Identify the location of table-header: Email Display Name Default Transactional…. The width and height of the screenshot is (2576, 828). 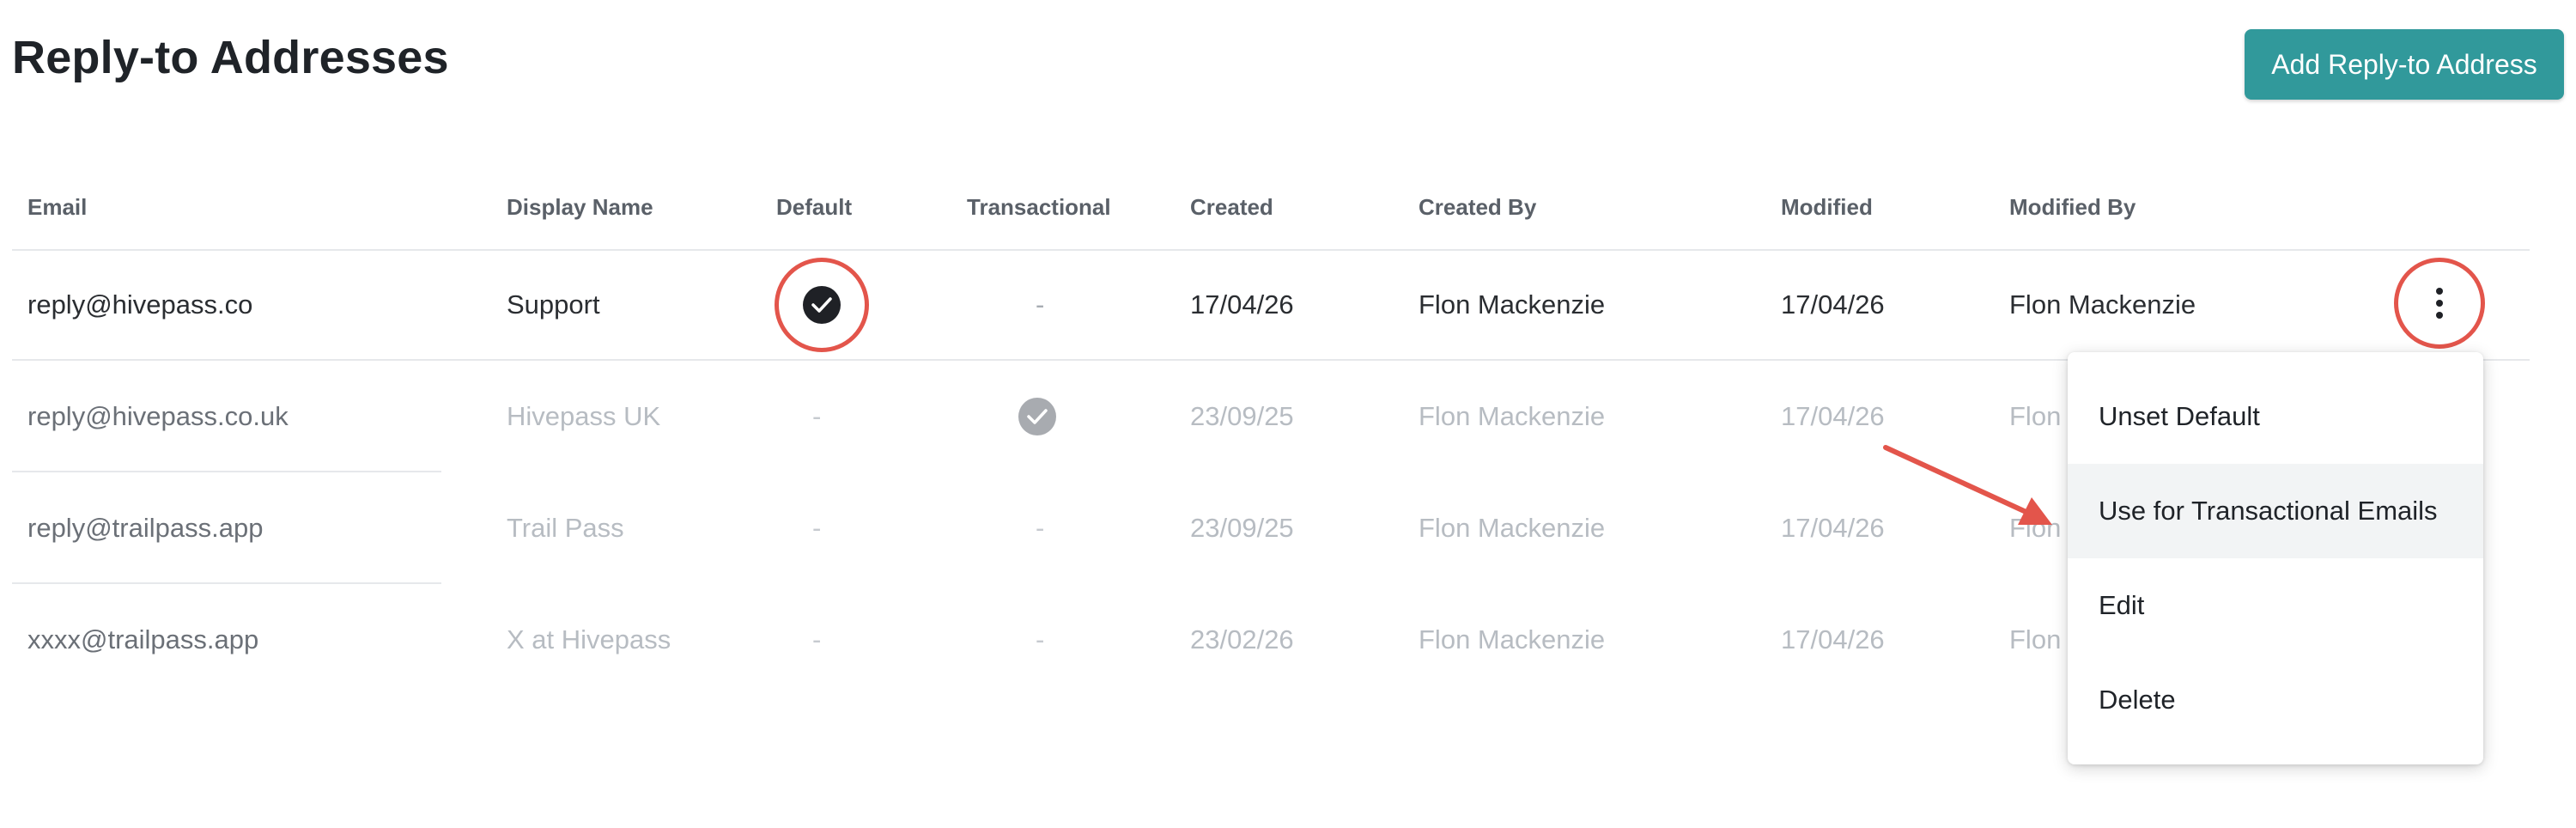
(1271, 207).